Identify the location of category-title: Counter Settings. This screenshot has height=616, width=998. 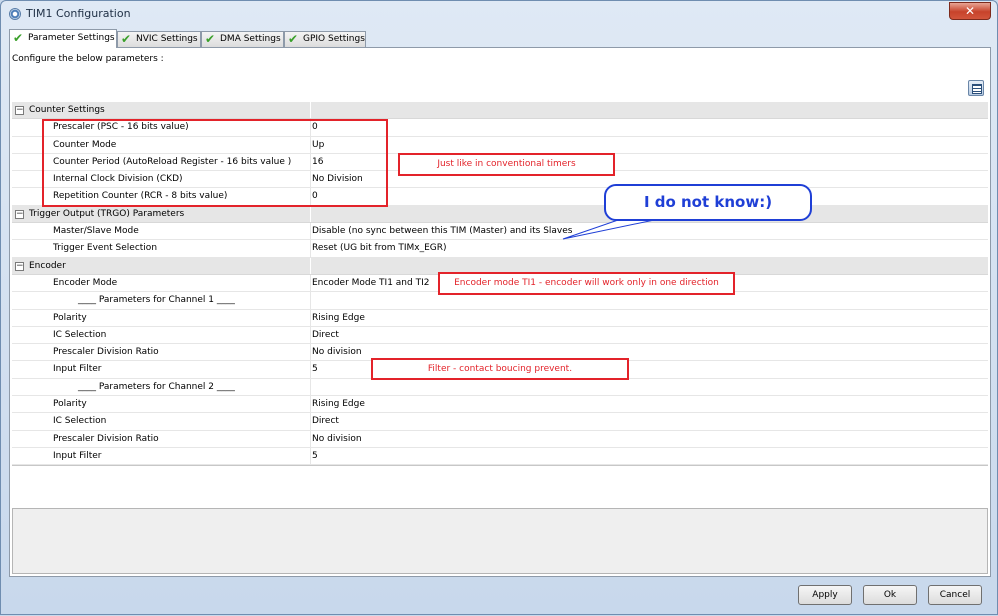
(67, 110).